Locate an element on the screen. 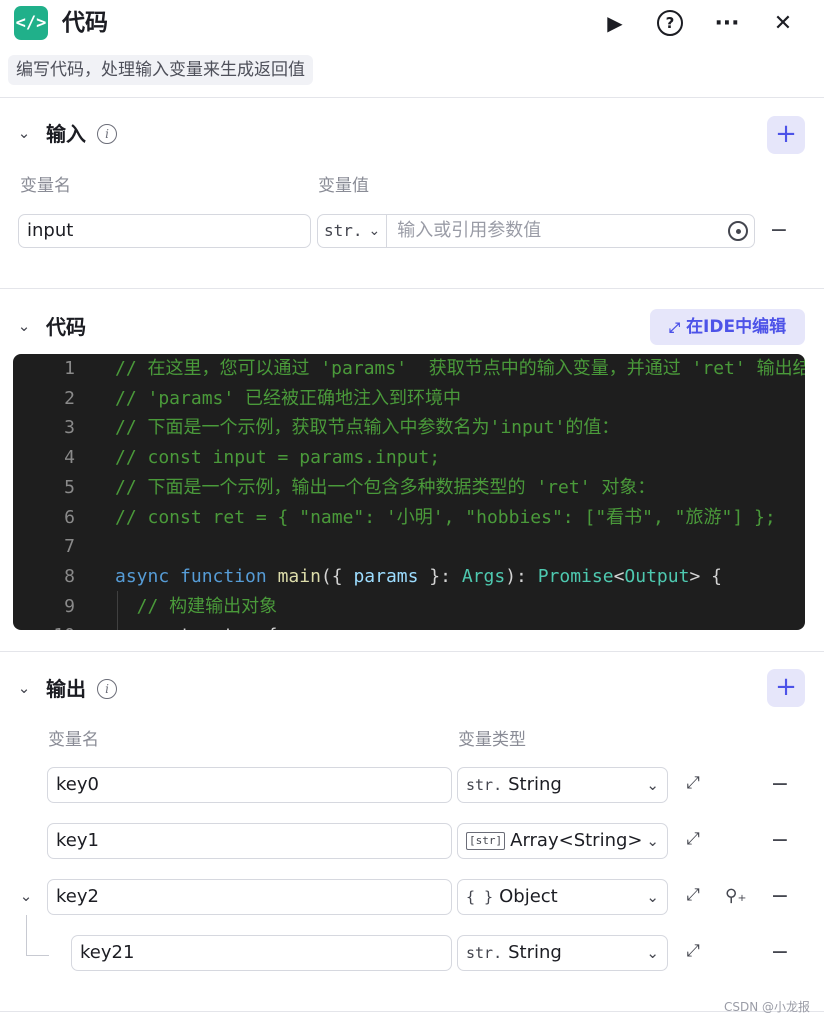 The height and width of the screenshot is (1023, 824). value-type-selector: str. ⌄ is located at coordinates (353, 231).